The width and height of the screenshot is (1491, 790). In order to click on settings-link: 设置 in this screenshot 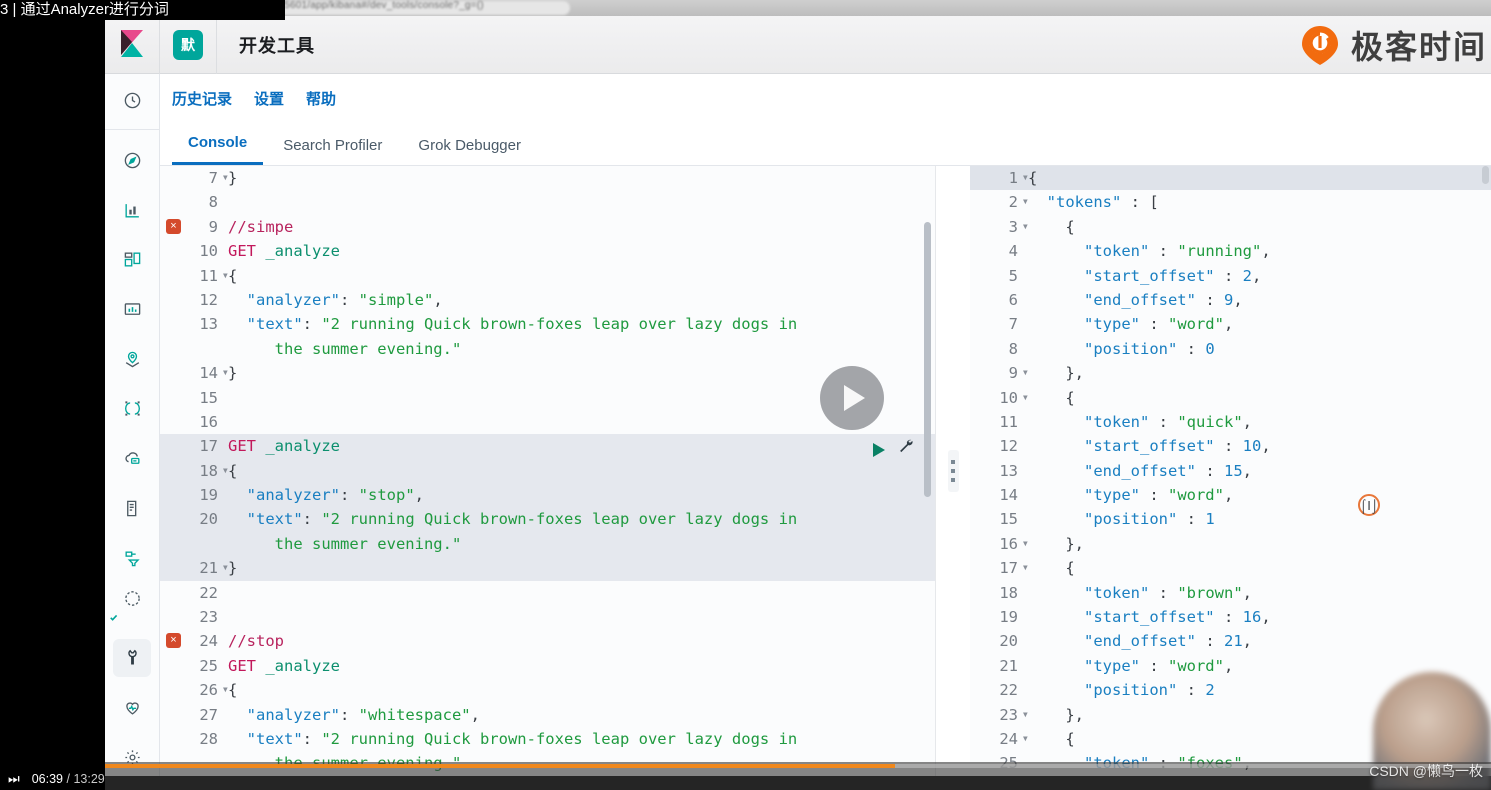, I will do `click(269, 98)`.